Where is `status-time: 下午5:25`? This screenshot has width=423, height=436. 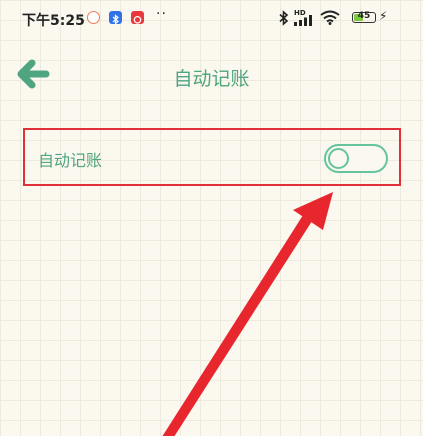 status-time: 下午5:25 is located at coordinates (53, 21).